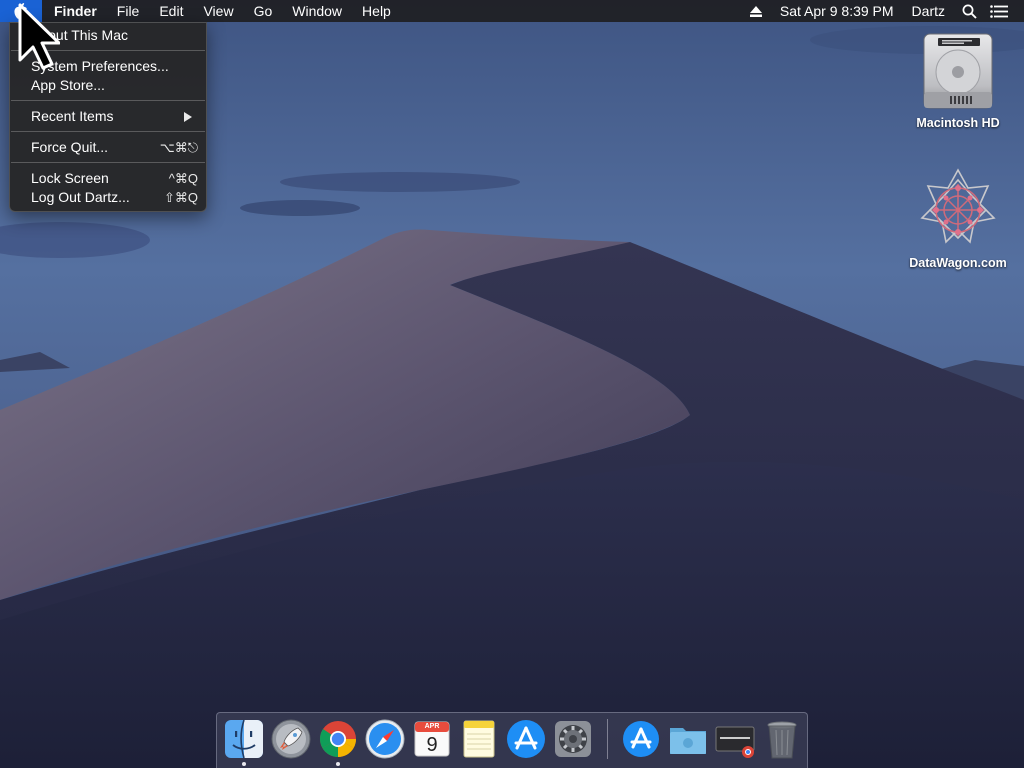 The width and height of the screenshot is (1024, 768). What do you see at coordinates (837, 11) in the screenshot?
I see `menu-clock: Sat Apr 9 8:39 PM` at bounding box center [837, 11].